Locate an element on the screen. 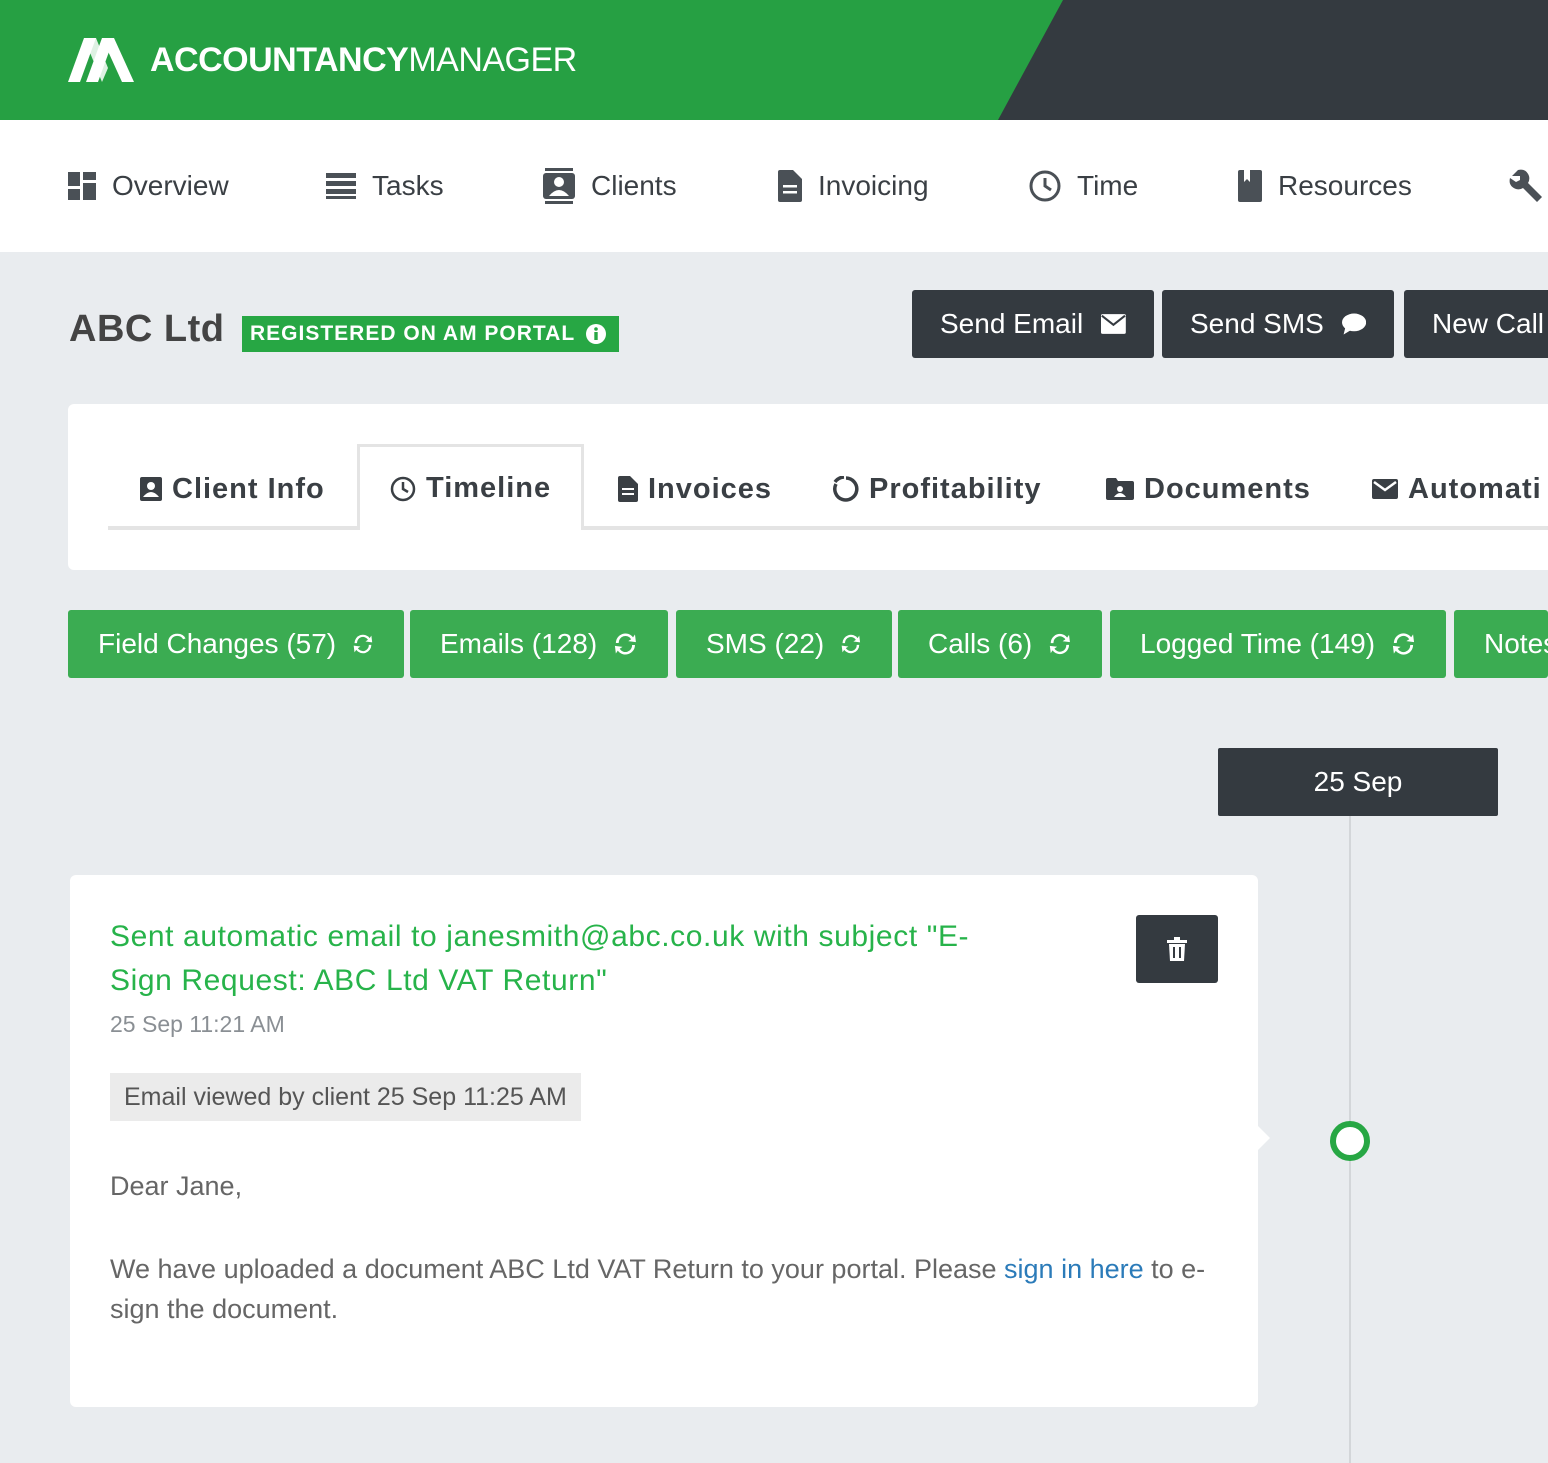  send-sms-label: Send SMS is located at coordinates (1257, 323).